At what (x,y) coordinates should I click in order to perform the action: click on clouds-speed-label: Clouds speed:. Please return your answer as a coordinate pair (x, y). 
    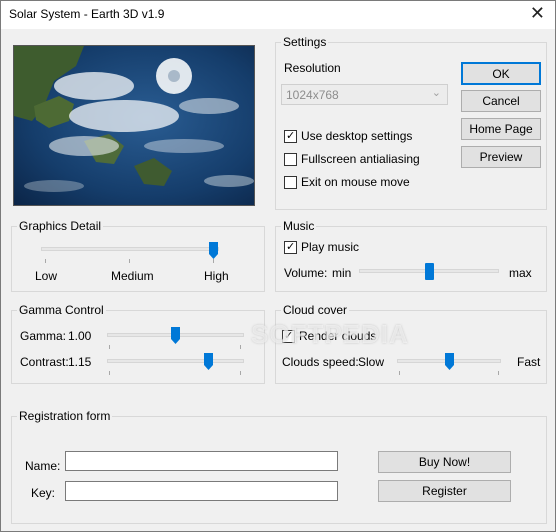
    Looking at the image, I should click on (320, 362).